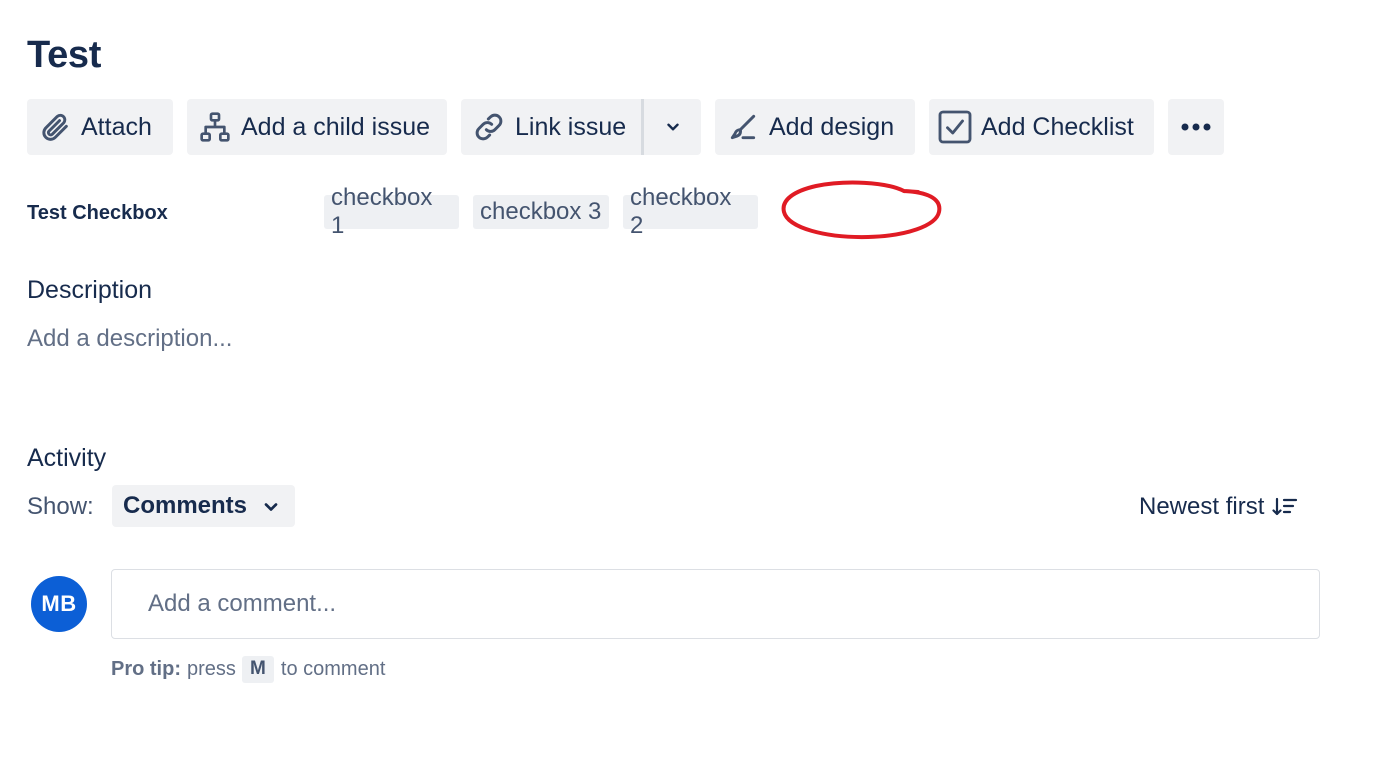  I want to click on add-checklist-button: Add Checklist, so click(1041, 127).